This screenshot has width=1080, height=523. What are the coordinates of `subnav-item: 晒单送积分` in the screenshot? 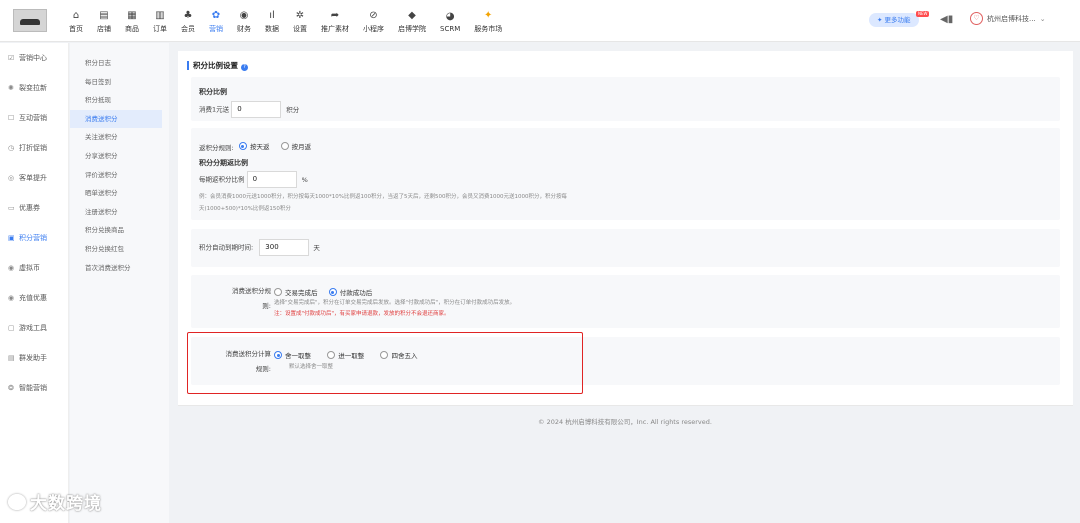 It's located at (119, 193).